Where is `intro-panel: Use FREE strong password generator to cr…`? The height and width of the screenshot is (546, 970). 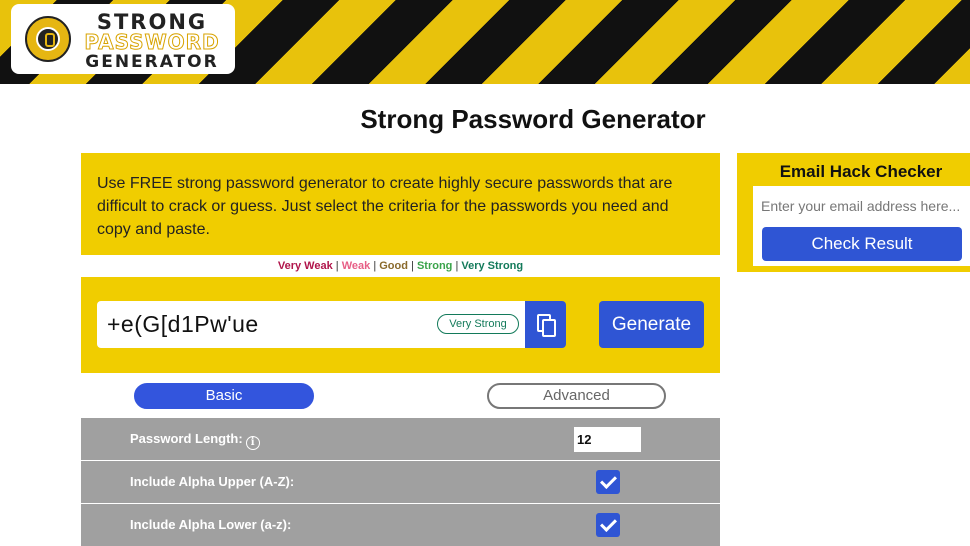 intro-panel: Use FREE strong password generator to cr… is located at coordinates (400, 204).